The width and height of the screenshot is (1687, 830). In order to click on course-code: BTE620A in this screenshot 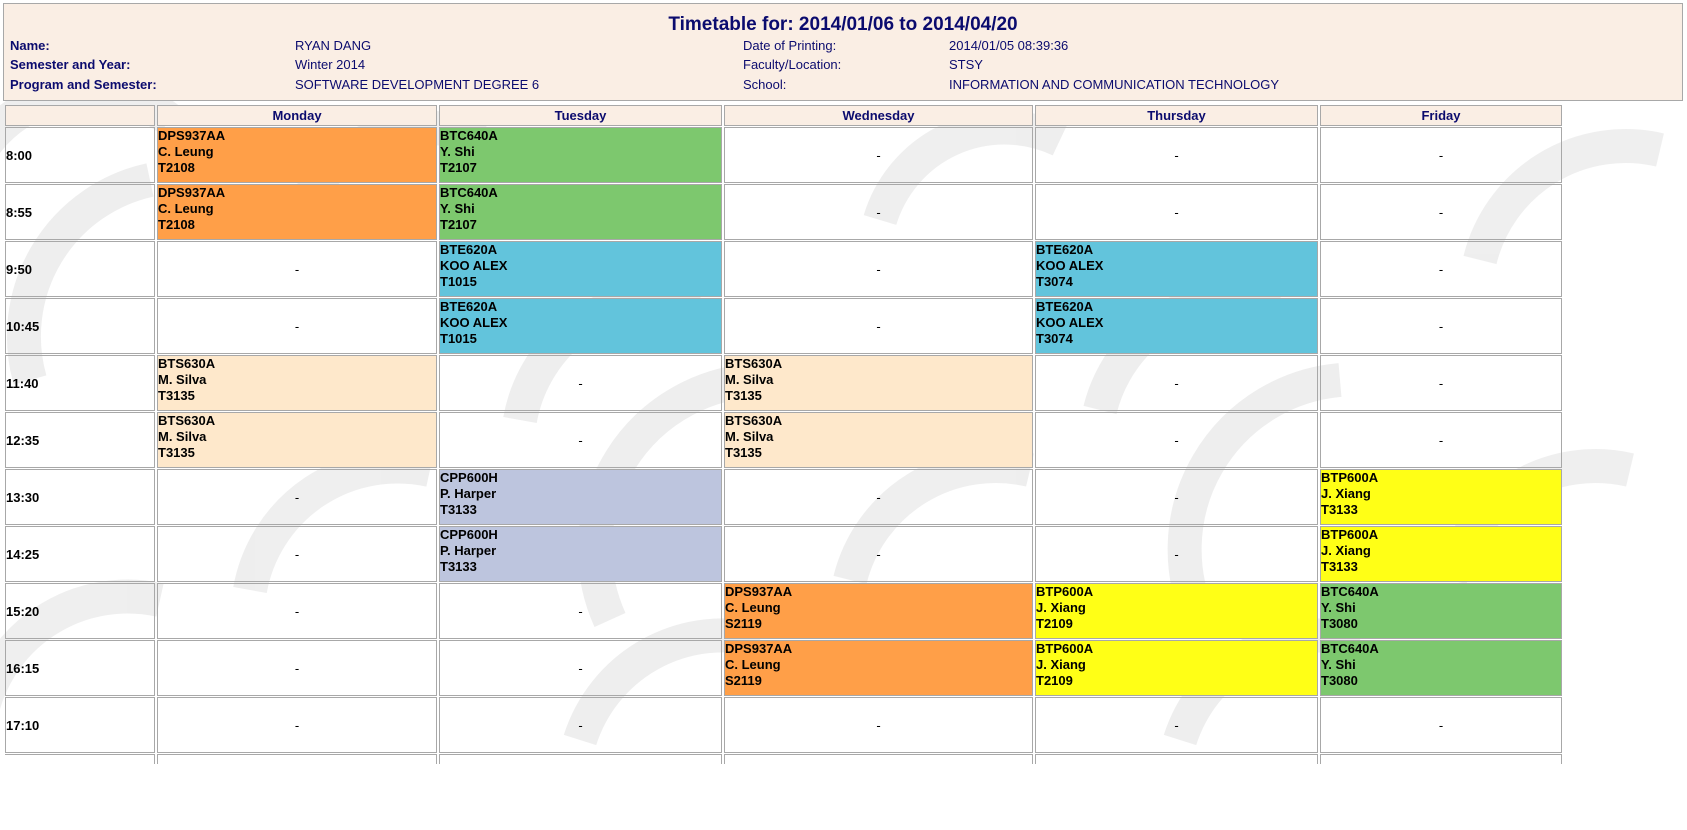, I will do `click(469, 306)`.